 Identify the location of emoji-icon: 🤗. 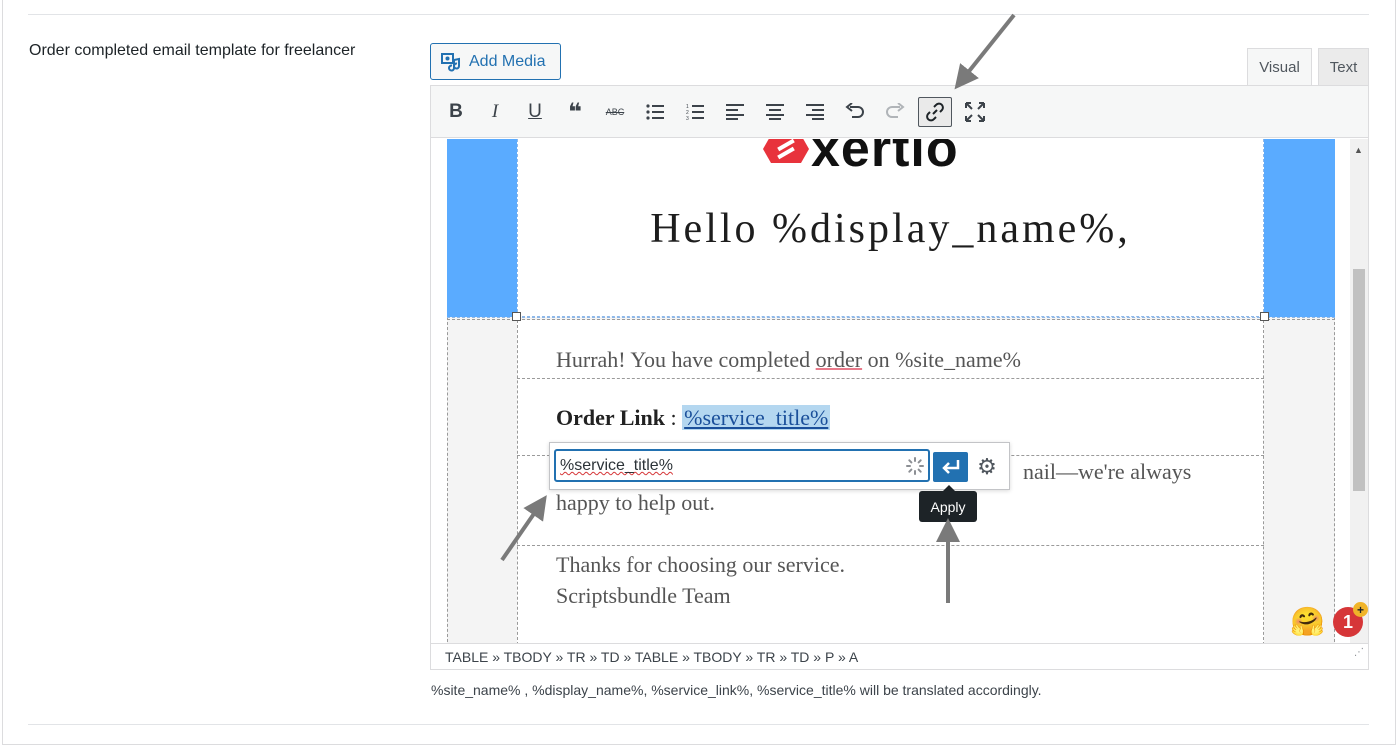
(1307, 621).